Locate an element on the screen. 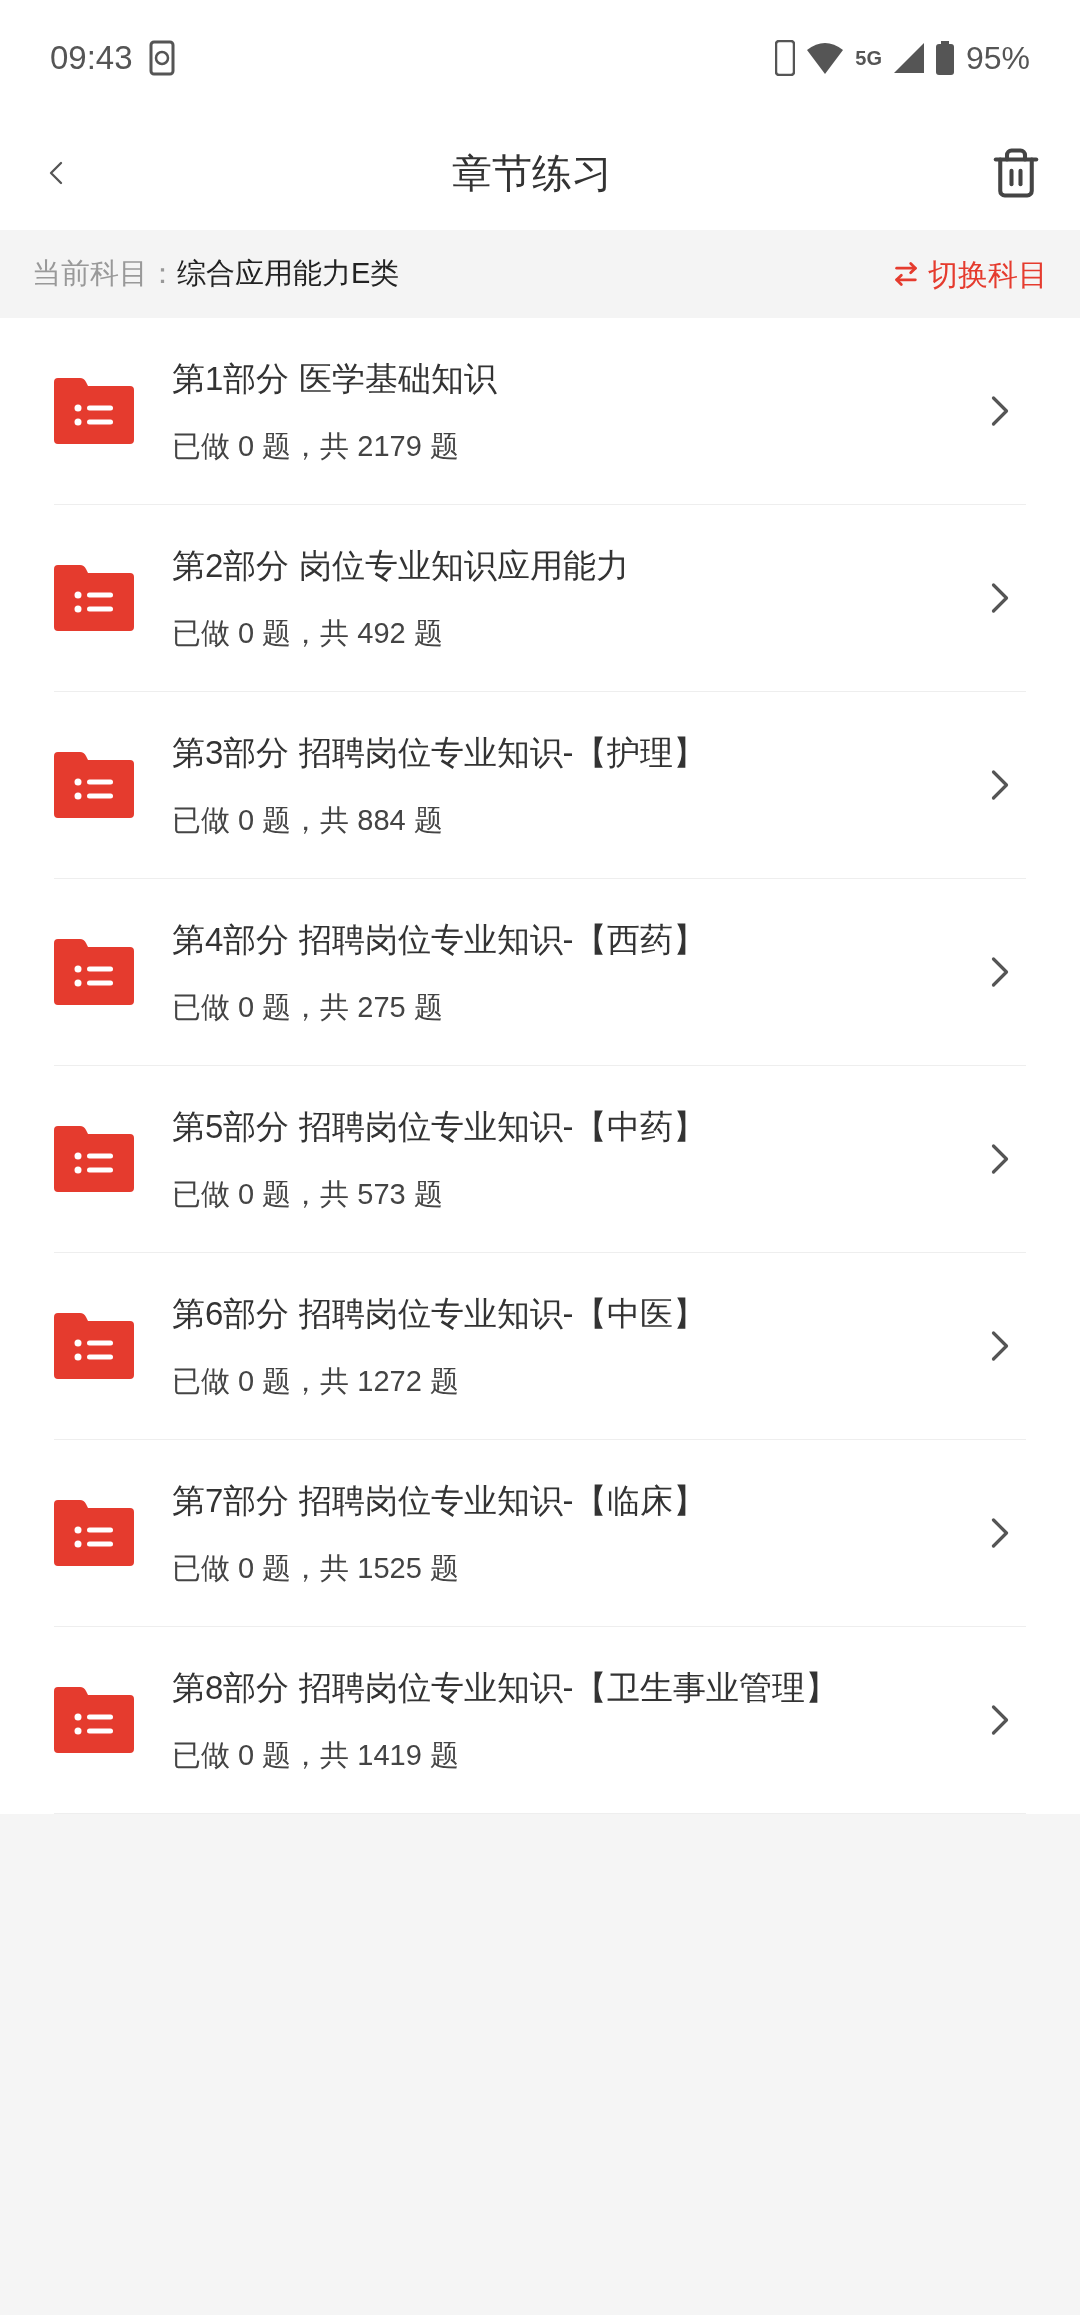 This screenshot has width=1080, height=2315. page-title: 章节练习 is located at coordinates (532, 173).